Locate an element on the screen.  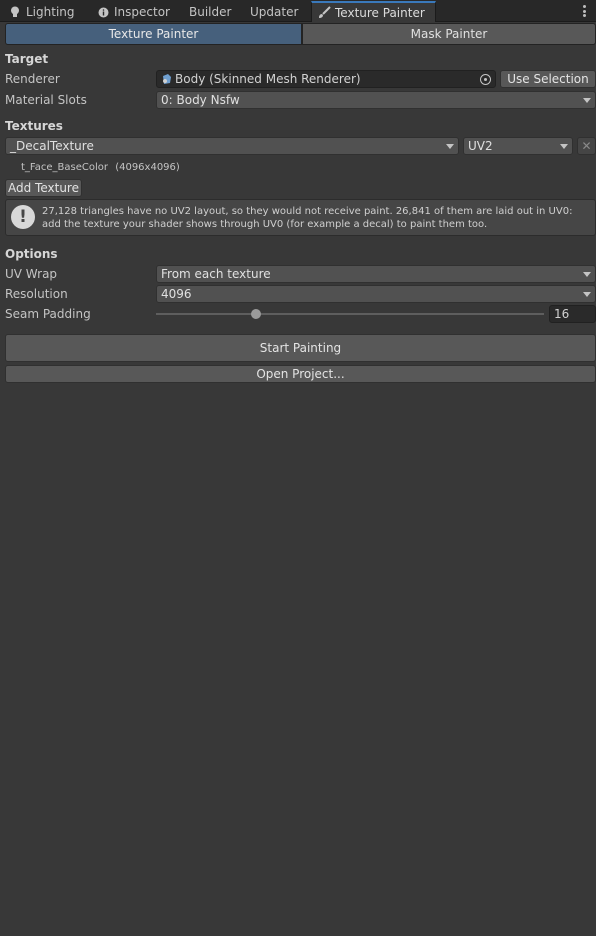
uv-wrap-label: UV Wrap is located at coordinates (31, 274).